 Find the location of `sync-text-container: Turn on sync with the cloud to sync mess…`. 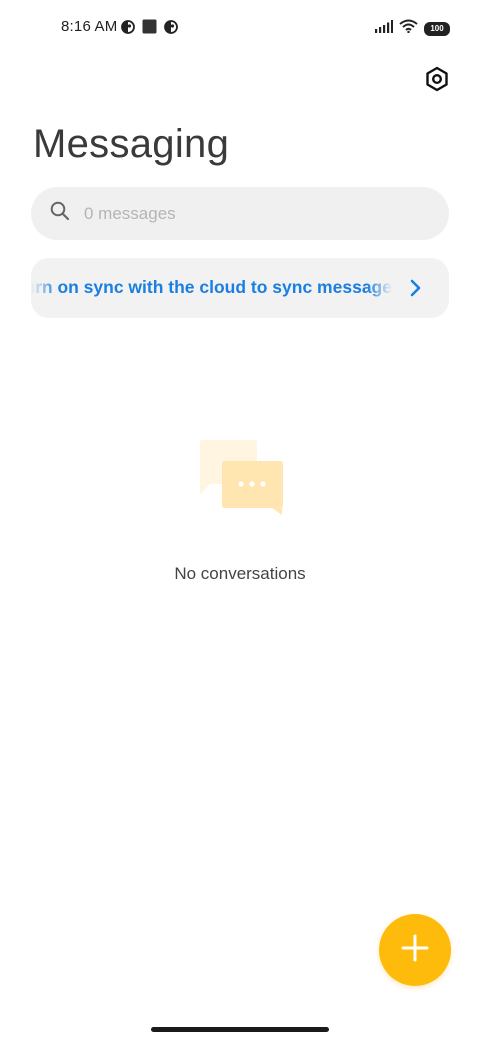

sync-text-container: Turn on sync with the cloud to sync mess… is located at coordinates (212, 288).